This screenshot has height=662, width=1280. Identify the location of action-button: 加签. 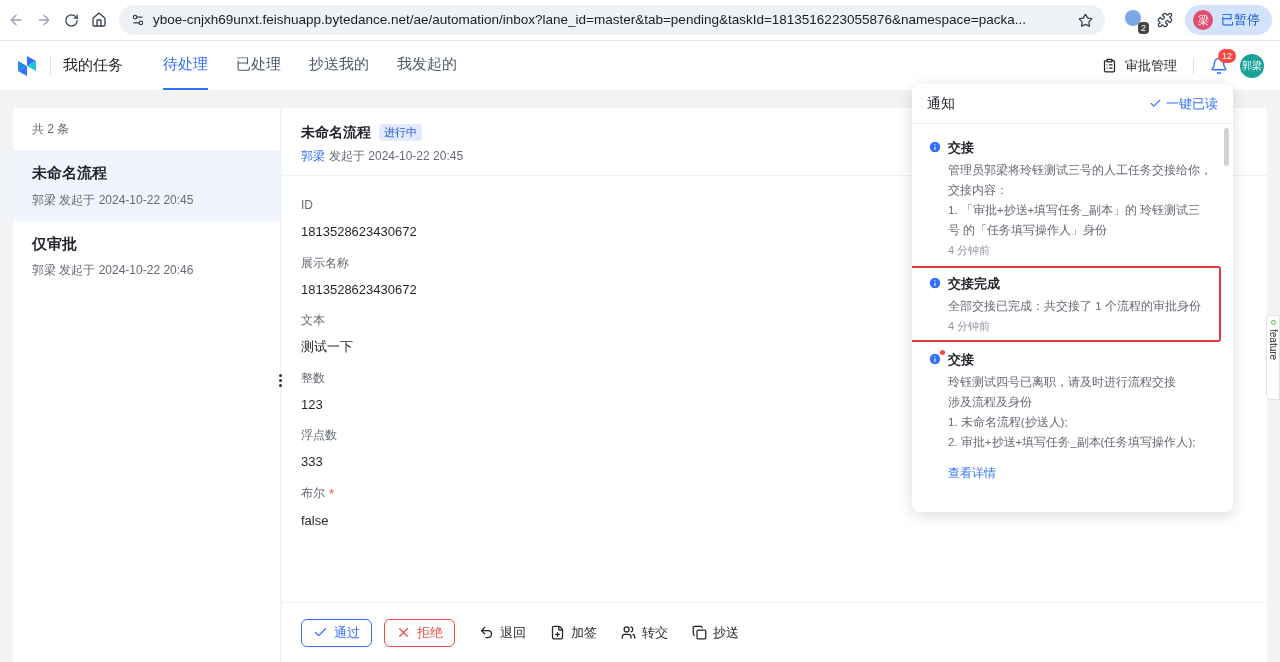
(573, 632).